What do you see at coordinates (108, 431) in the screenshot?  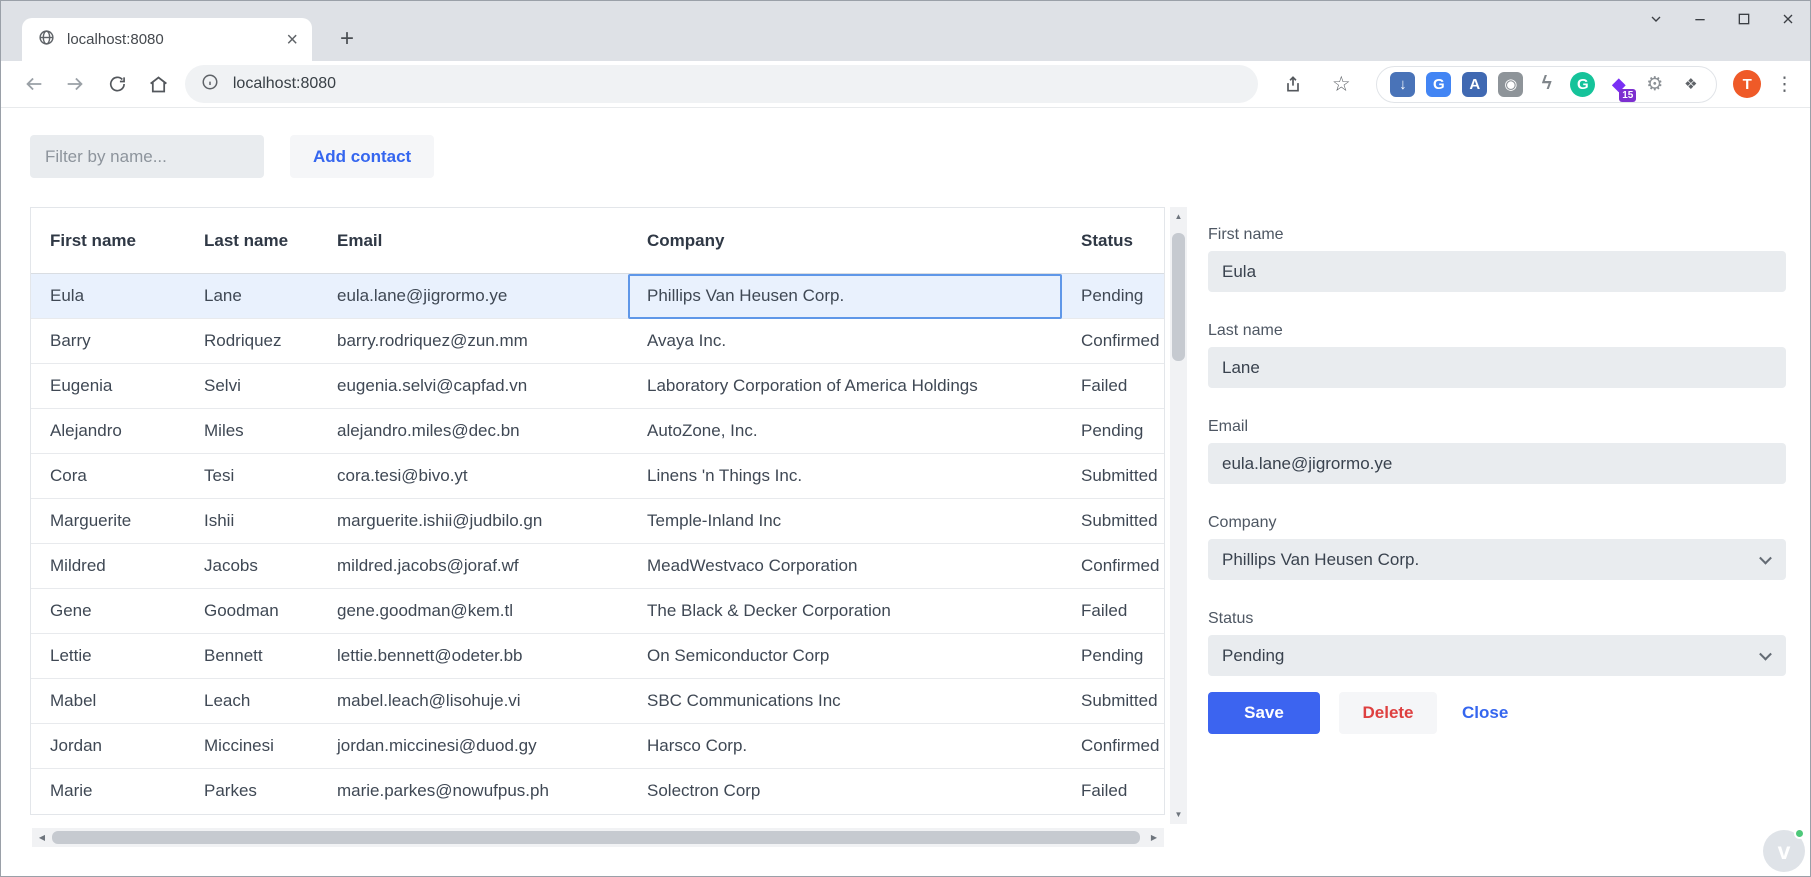 I see `cell-first-name: Alejandro` at bounding box center [108, 431].